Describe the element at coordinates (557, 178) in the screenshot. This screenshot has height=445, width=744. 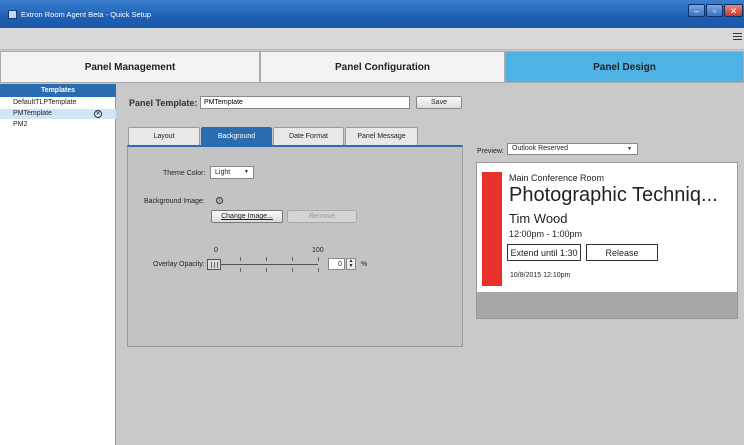
I see `room-name: Main Conference Room` at that location.